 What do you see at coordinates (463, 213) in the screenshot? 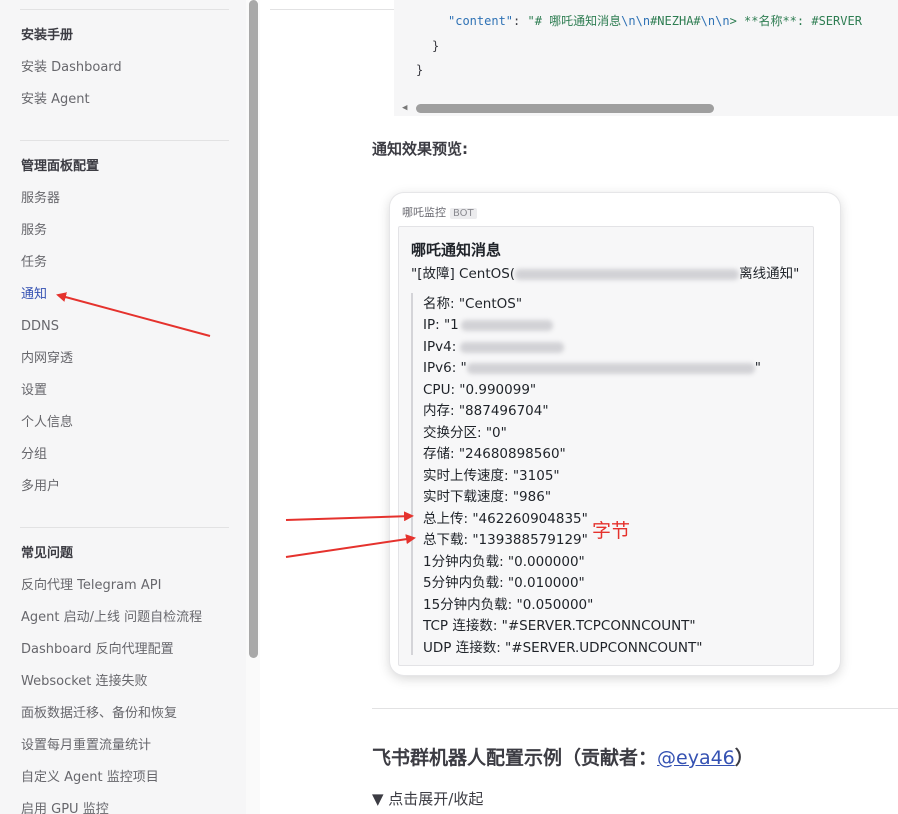
I see `bot-badge: BOT` at bounding box center [463, 213].